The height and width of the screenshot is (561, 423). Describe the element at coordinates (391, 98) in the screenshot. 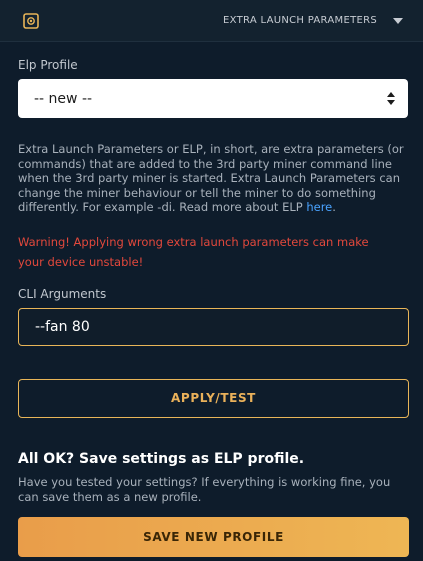

I see `select-arrows-icon` at that location.